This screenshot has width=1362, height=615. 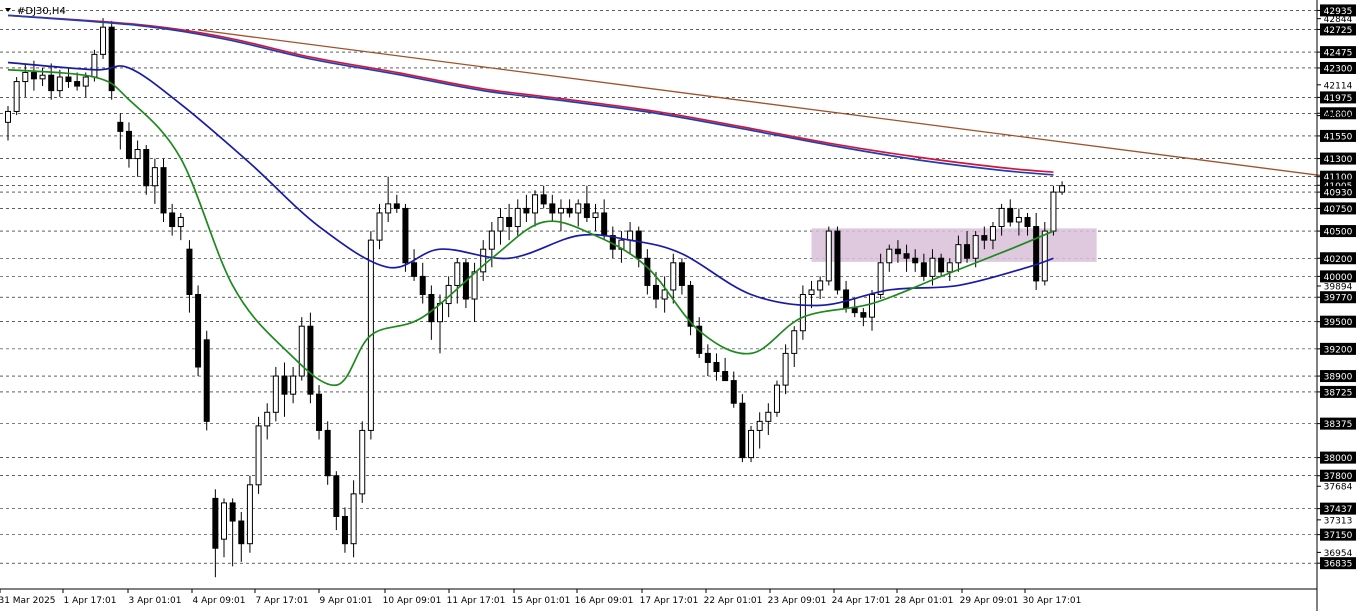 I want to click on price-label: 36954, so click(x=1338, y=554).